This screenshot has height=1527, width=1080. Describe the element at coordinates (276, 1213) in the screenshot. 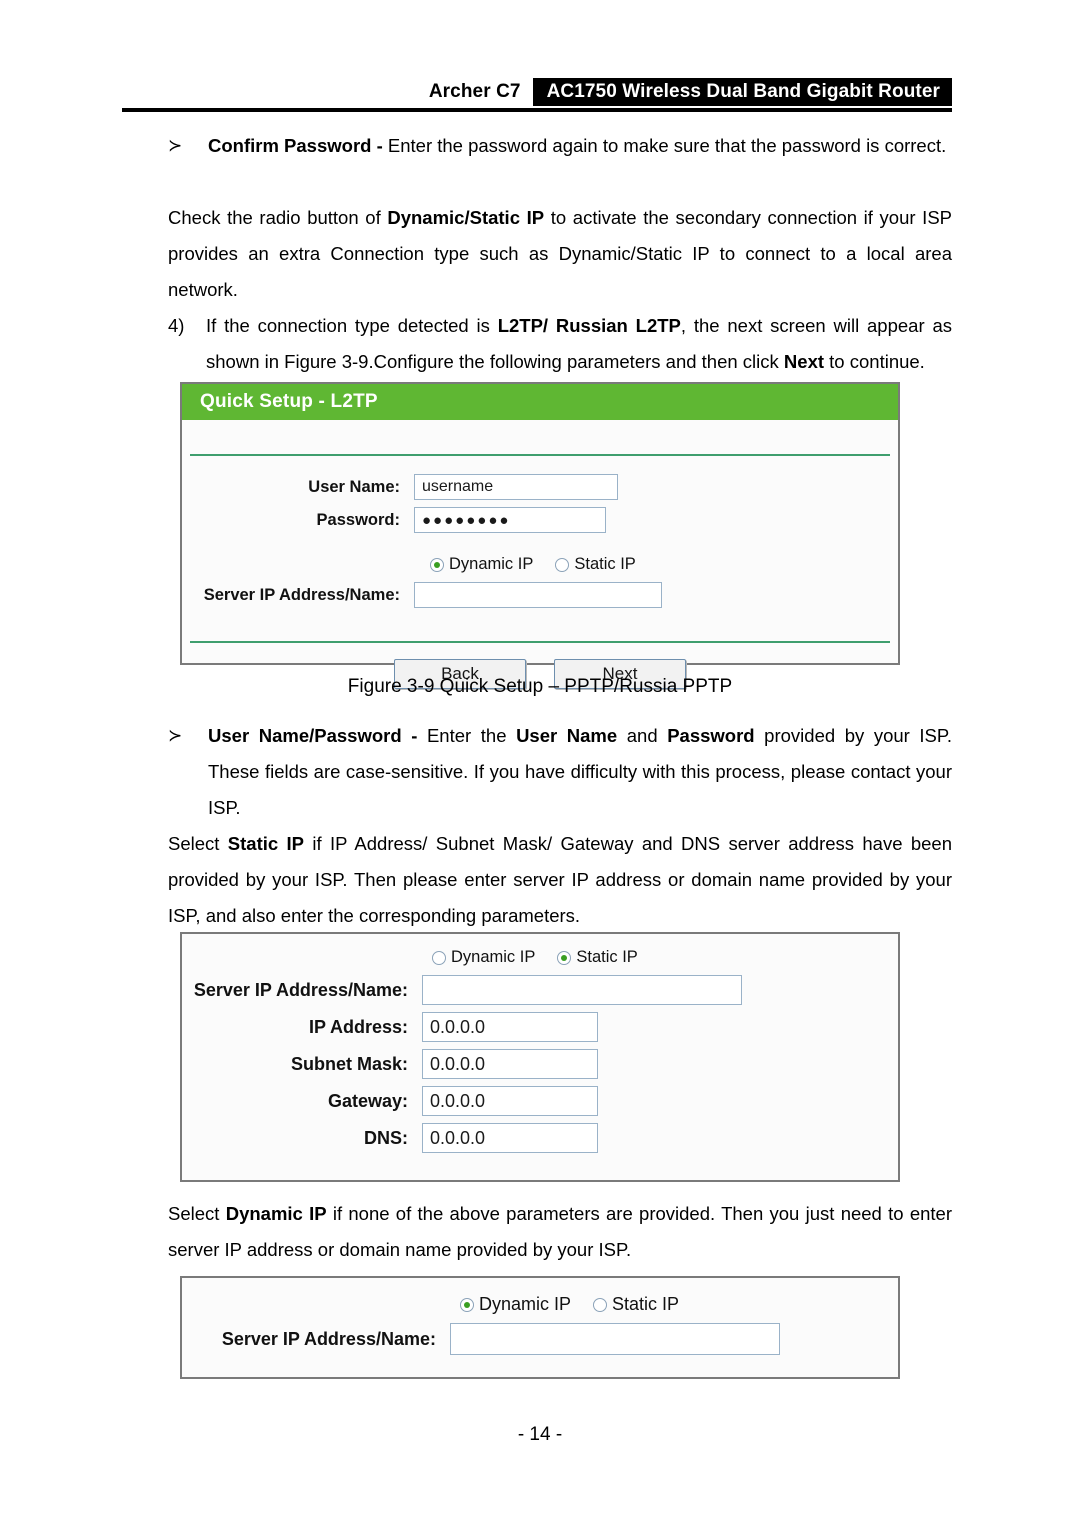

I see `pdi-bold1: Dynamic IP` at that location.